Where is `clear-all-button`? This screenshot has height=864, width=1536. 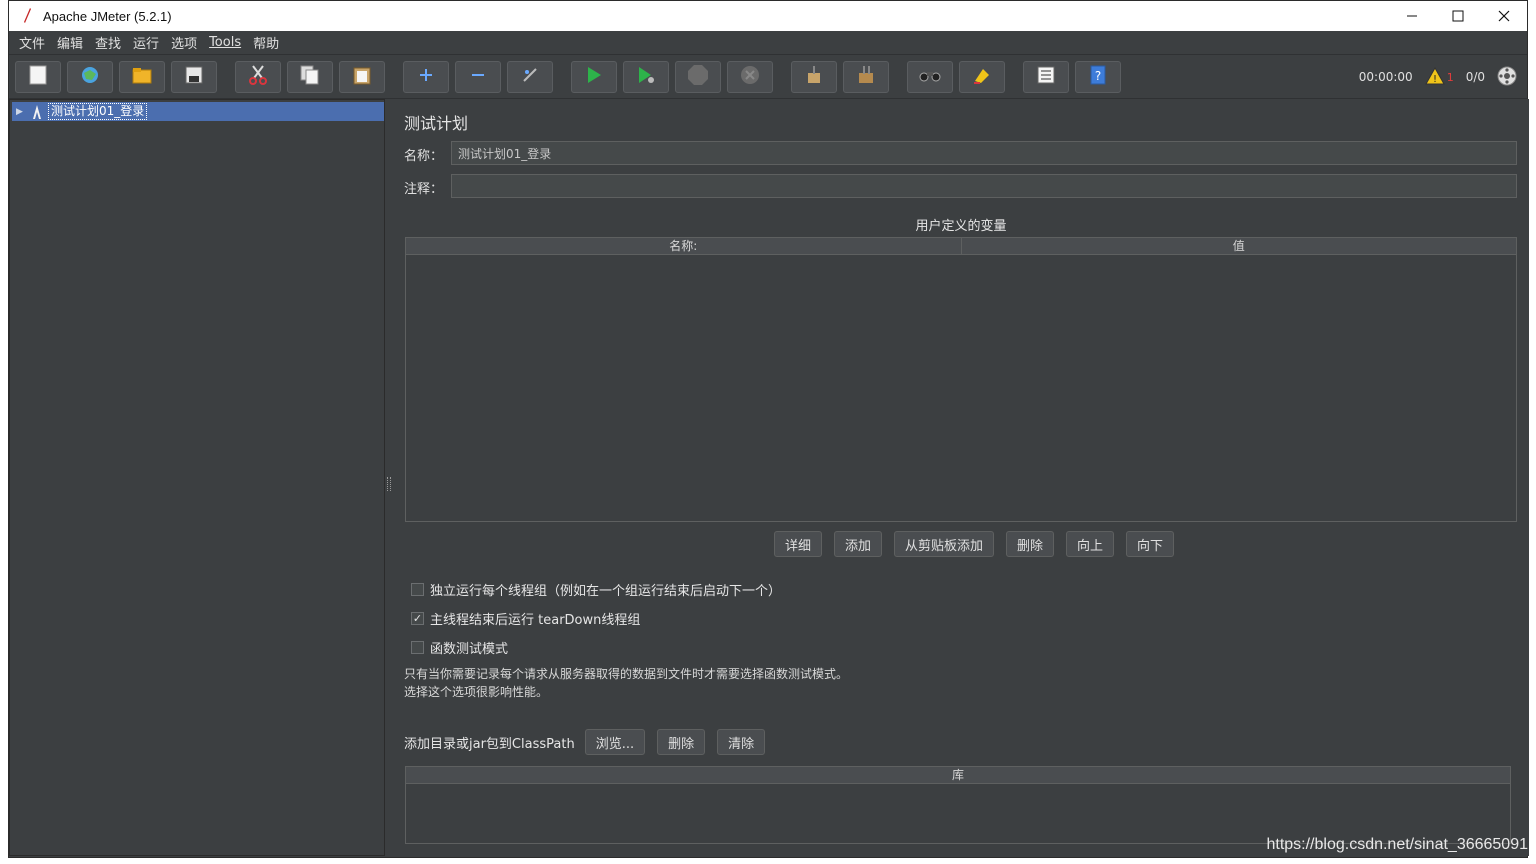
clear-all-button is located at coordinates (866, 76).